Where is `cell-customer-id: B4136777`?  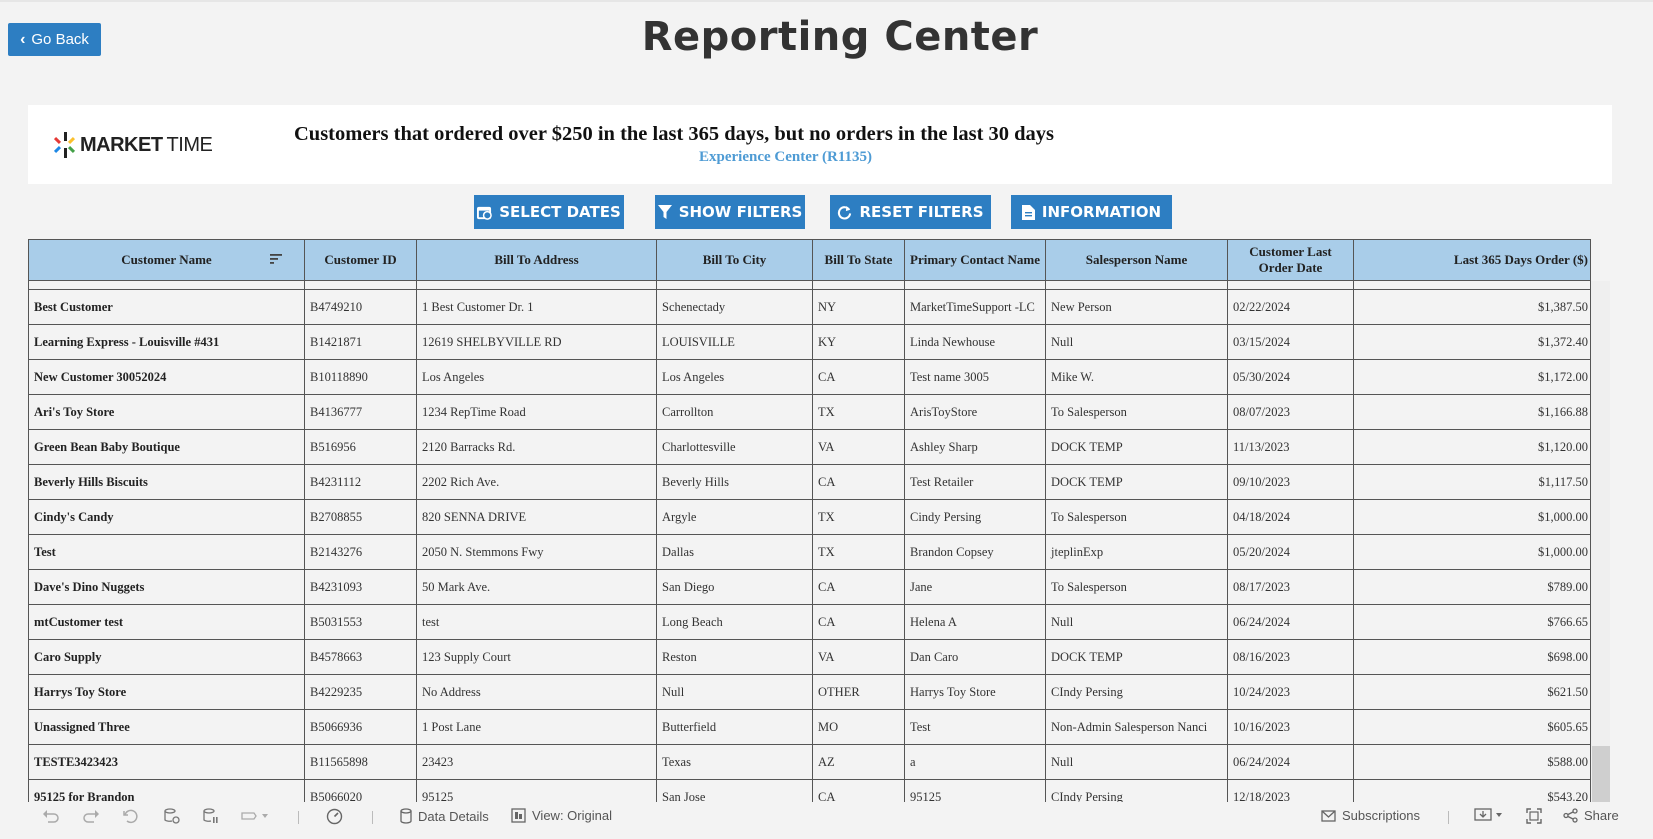
cell-customer-id: B4136777 is located at coordinates (360, 412).